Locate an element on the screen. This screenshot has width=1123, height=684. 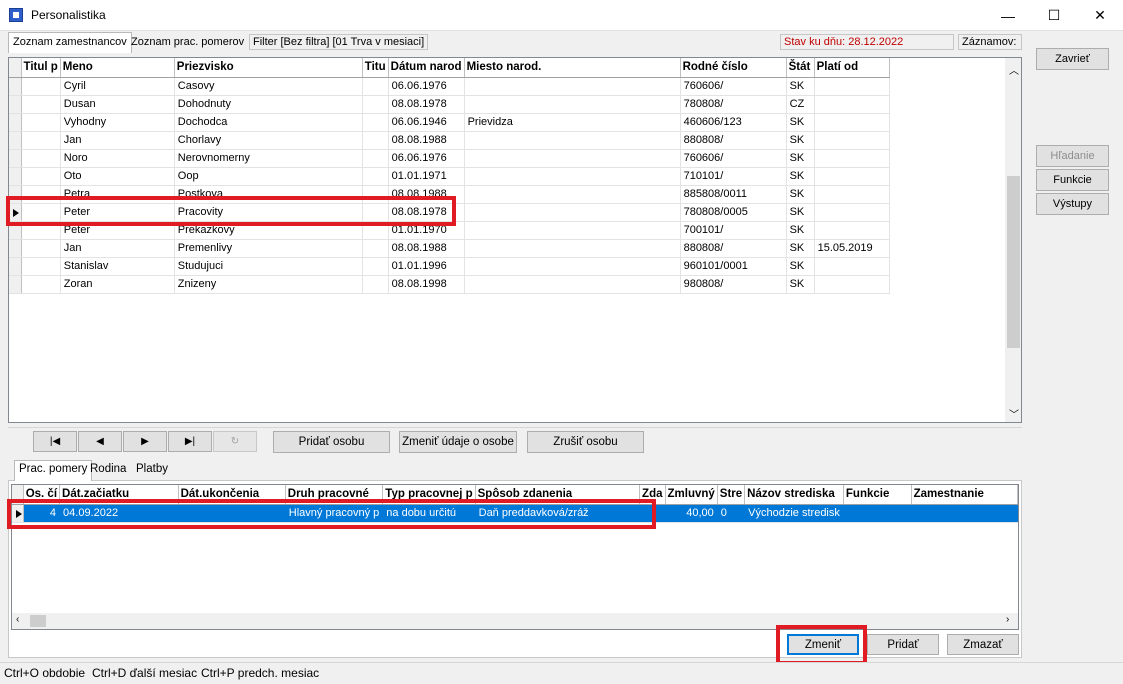
employee-cell: 08.08.1978 is located at coordinates (426, 104).